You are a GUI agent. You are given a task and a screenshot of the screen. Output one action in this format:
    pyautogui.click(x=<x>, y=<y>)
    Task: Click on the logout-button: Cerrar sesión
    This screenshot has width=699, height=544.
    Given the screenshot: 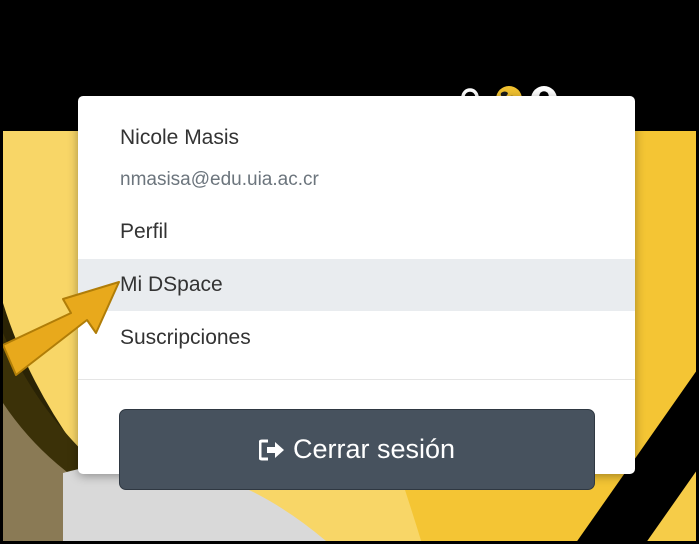 What is the action you would take?
    pyautogui.click(x=357, y=449)
    